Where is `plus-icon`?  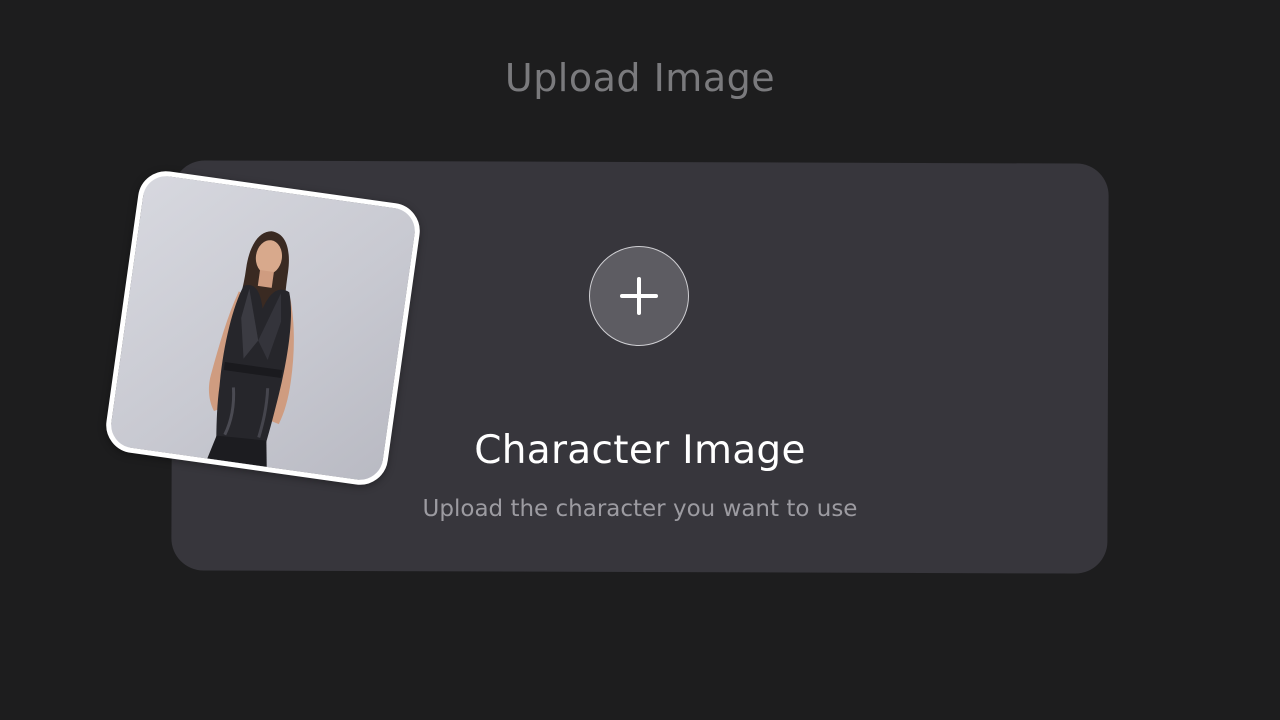 plus-icon is located at coordinates (639, 296).